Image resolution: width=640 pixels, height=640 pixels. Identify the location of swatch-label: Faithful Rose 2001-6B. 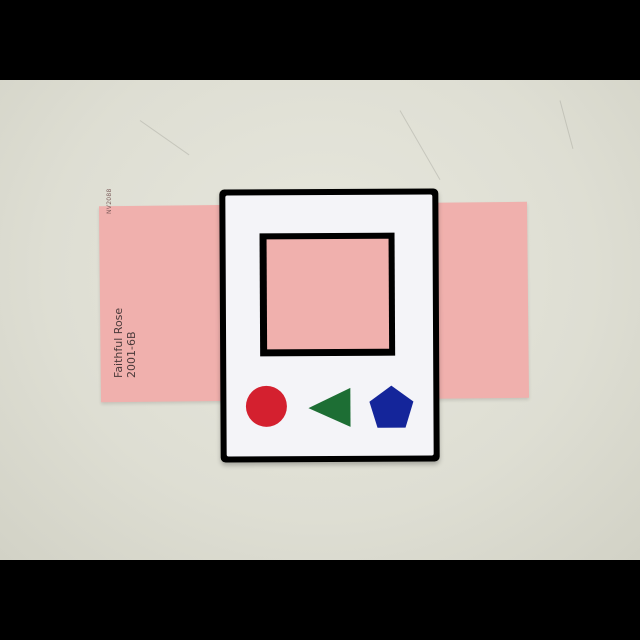
(125, 343).